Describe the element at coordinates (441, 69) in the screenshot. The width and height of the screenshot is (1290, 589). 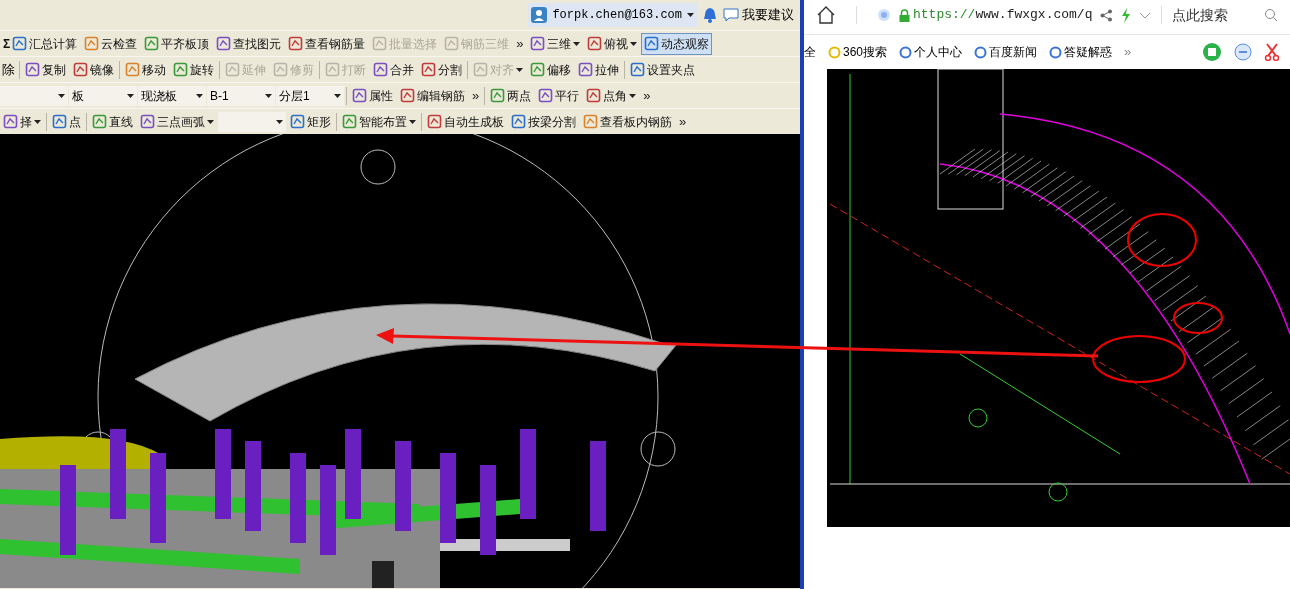
I see `toolbar-button: 分割` at that location.